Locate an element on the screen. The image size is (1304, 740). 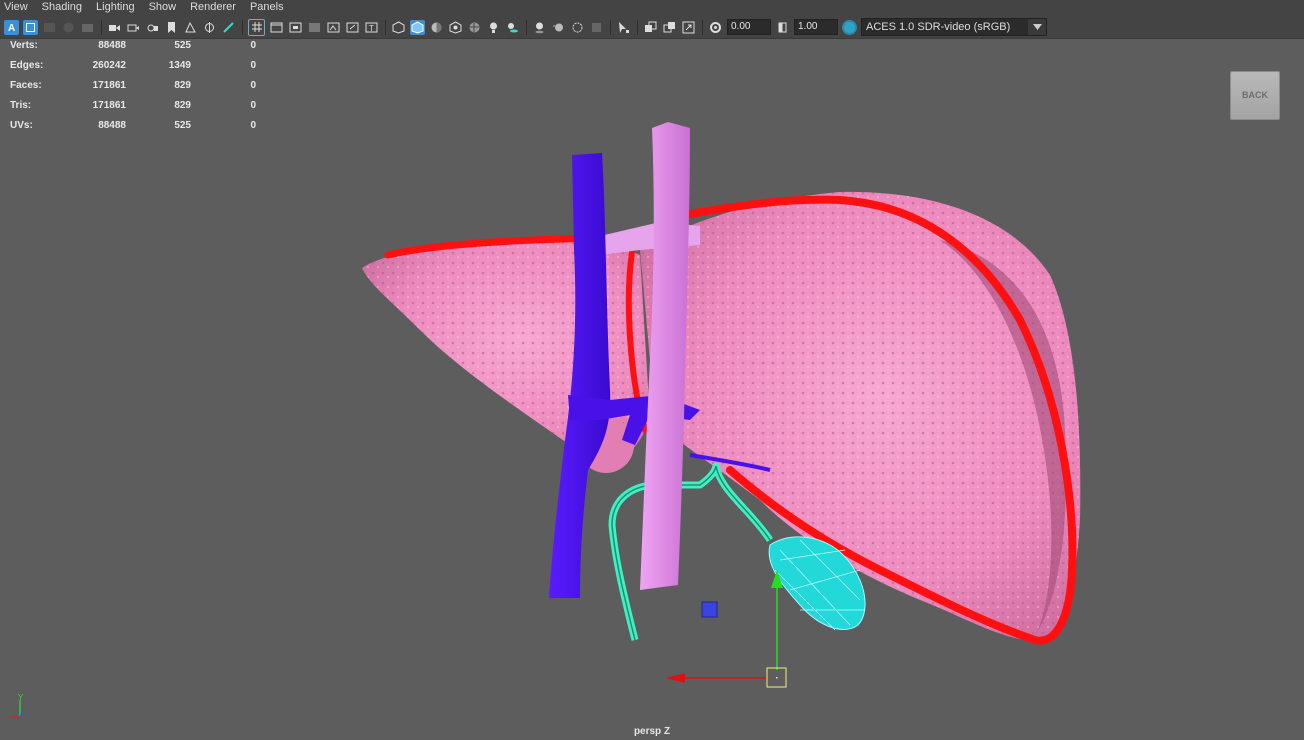
panel-toolbar: A T 0.00 1.00 ACES 1.0 SDR-video (sRGB) is located at coordinates (525, 27).